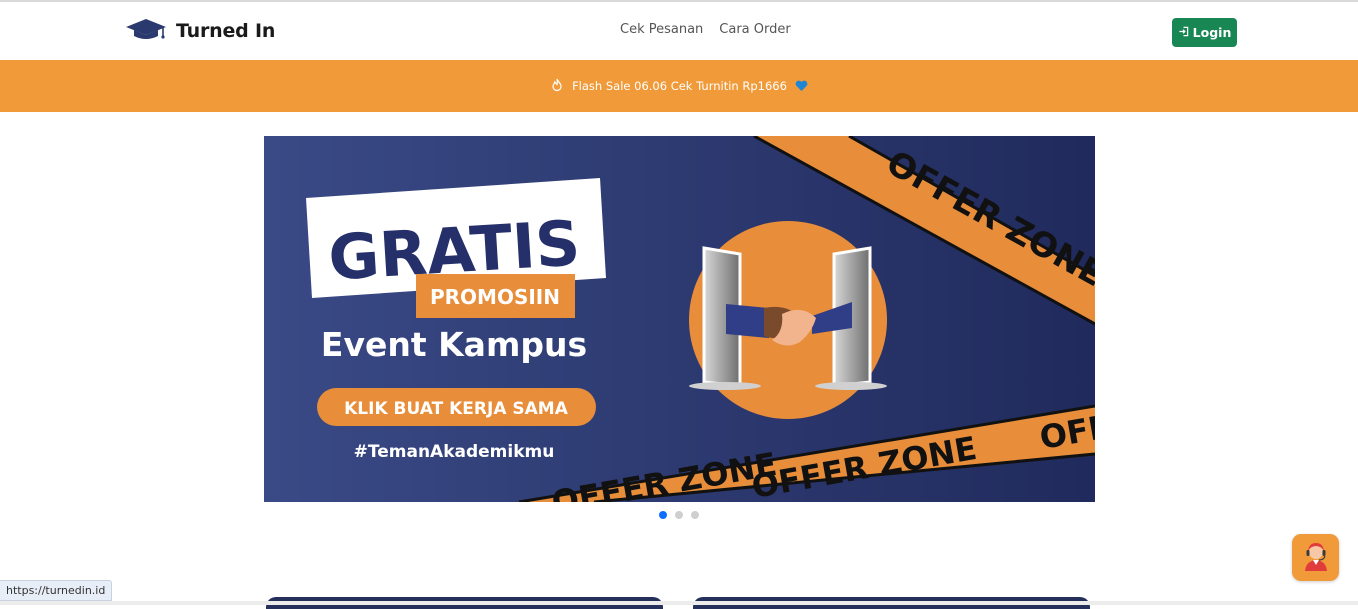 This screenshot has height=609, width=1358. Describe the element at coordinates (495, 297) in the screenshot. I see `subheadline-promosiin: PROMOSIIN` at that location.